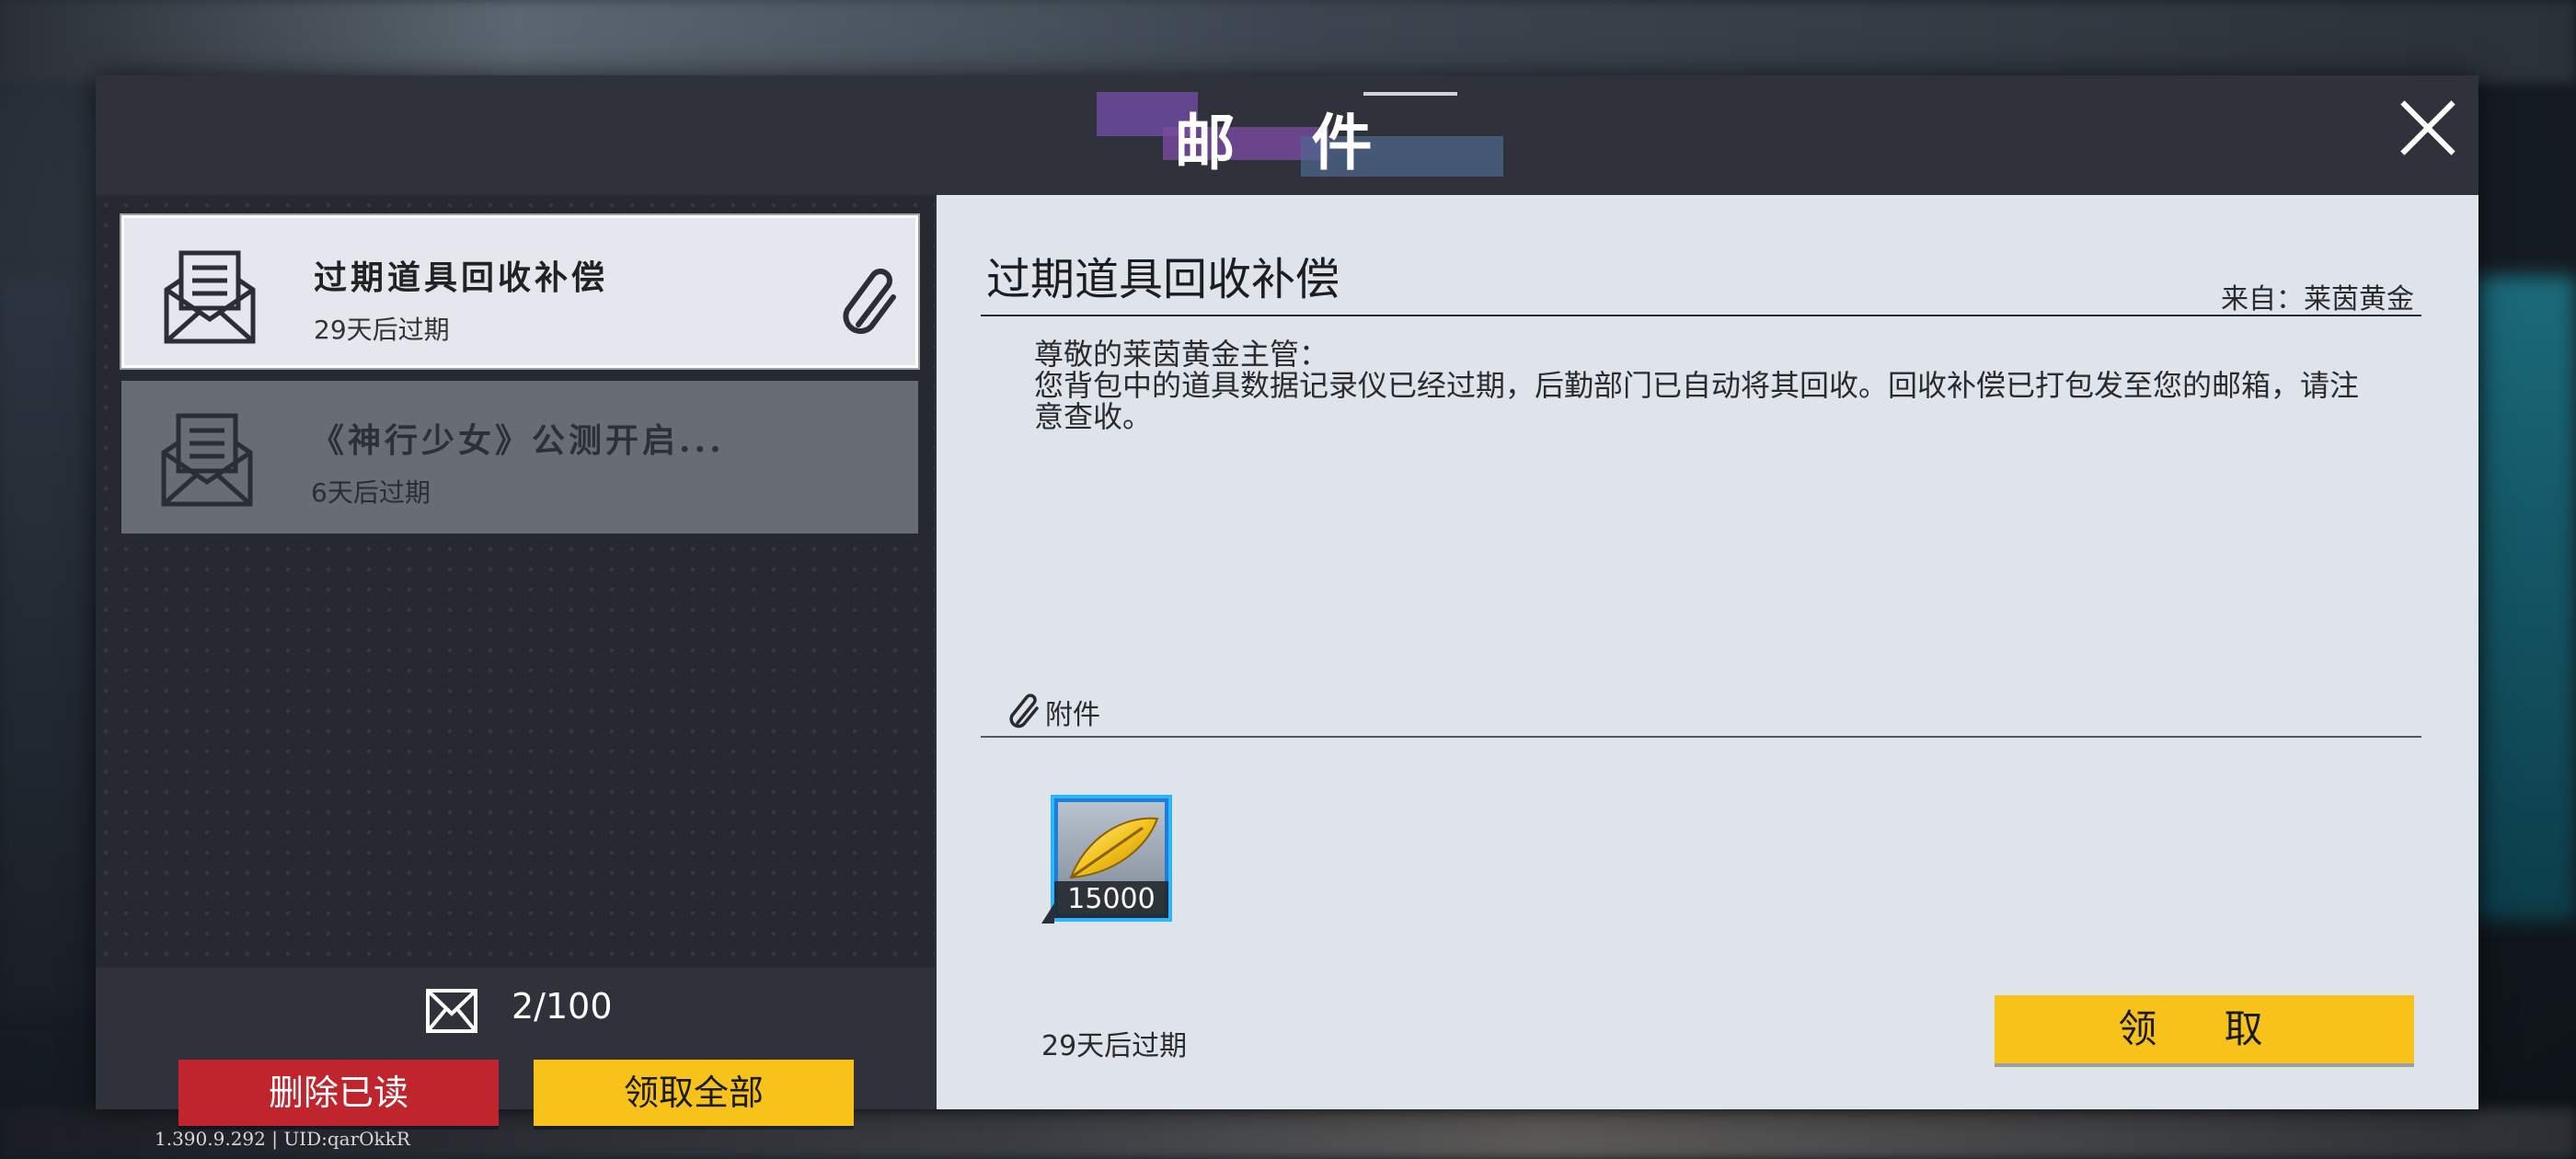 The width and height of the screenshot is (2576, 1159). What do you see at coordinates (2204, 1029) in the screenshot?
I see `claim-button: 领 取` at bounding box center [2204, 1029].